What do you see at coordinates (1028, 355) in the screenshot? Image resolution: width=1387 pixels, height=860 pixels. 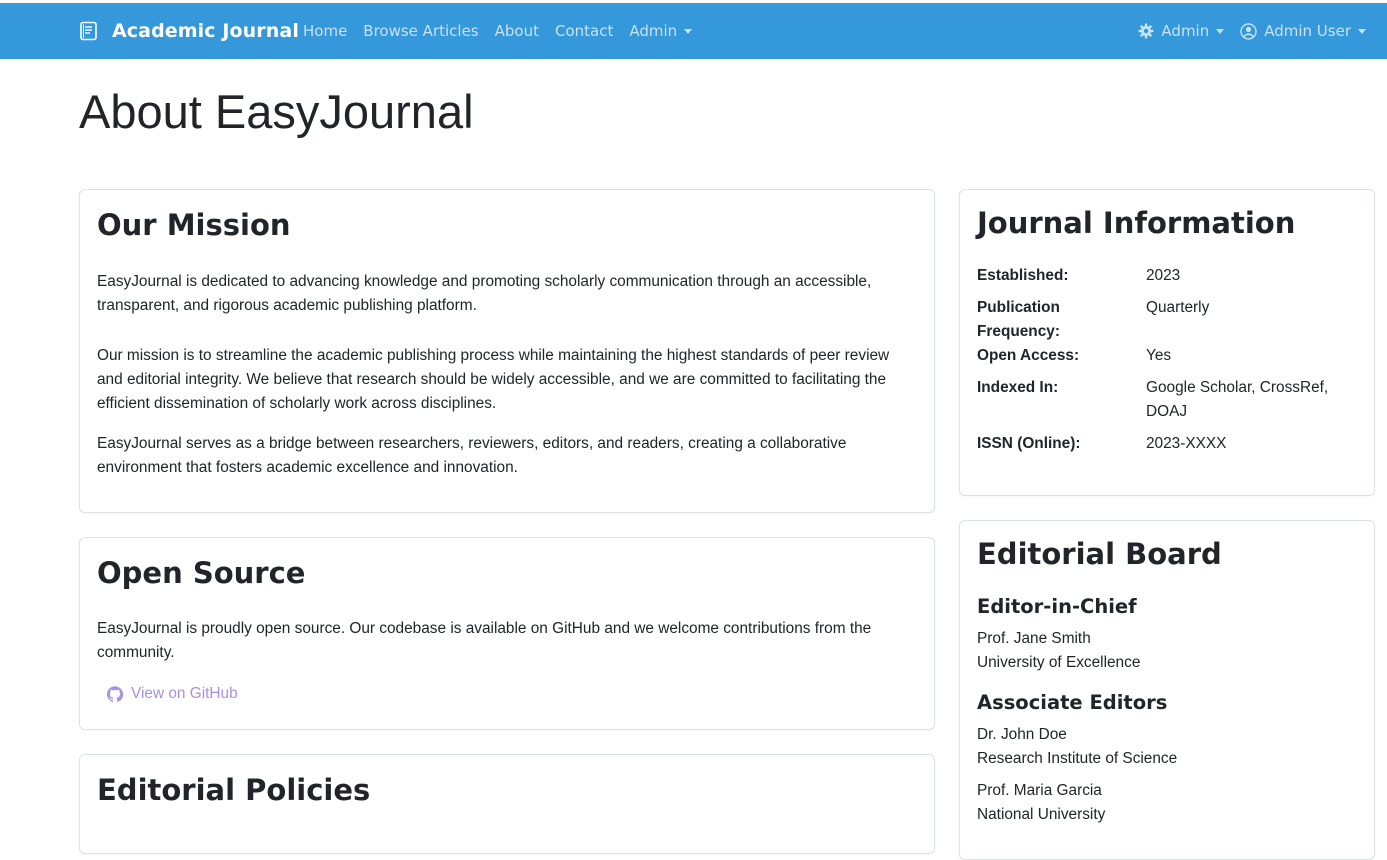 I see `info-label: Open Access:` at bounding box center [1028, 355].